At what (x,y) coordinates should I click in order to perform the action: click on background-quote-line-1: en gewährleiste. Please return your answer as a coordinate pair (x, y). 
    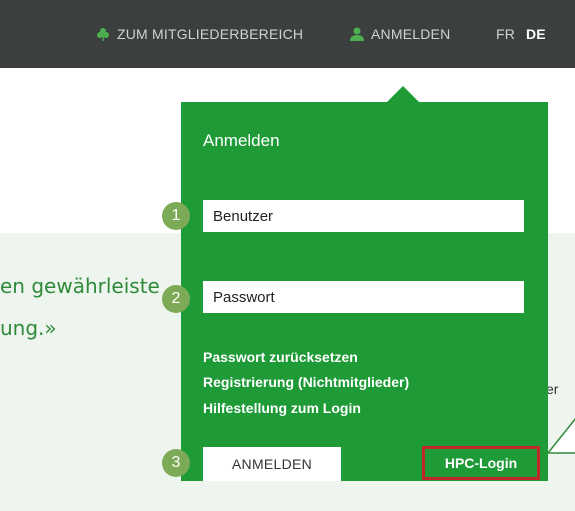
    Looking at the image, I should click on (80, 286).